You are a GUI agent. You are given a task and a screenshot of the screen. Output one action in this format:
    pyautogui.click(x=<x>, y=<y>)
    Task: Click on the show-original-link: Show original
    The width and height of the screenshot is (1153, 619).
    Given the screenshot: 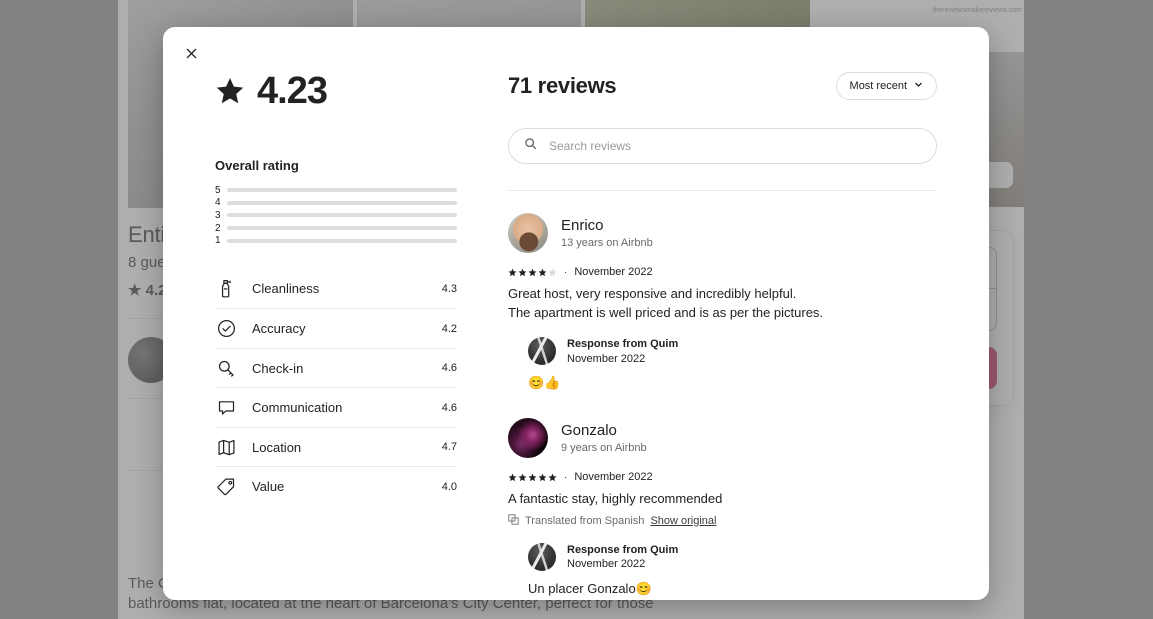 What is the action you would take?
    pyautogui.click(x=683, y=521)
    